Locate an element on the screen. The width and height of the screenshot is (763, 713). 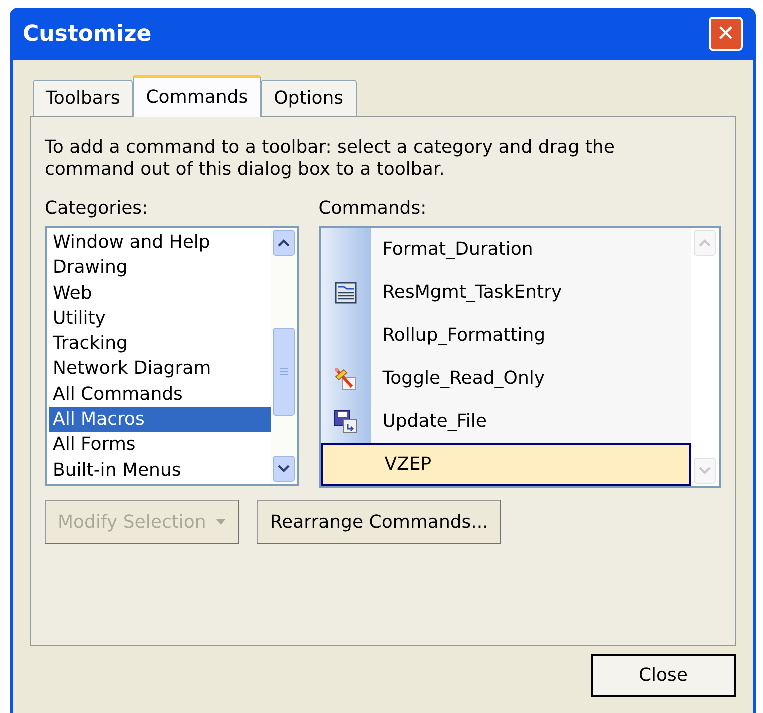
scrollbar is located at coordinates (283, 356).